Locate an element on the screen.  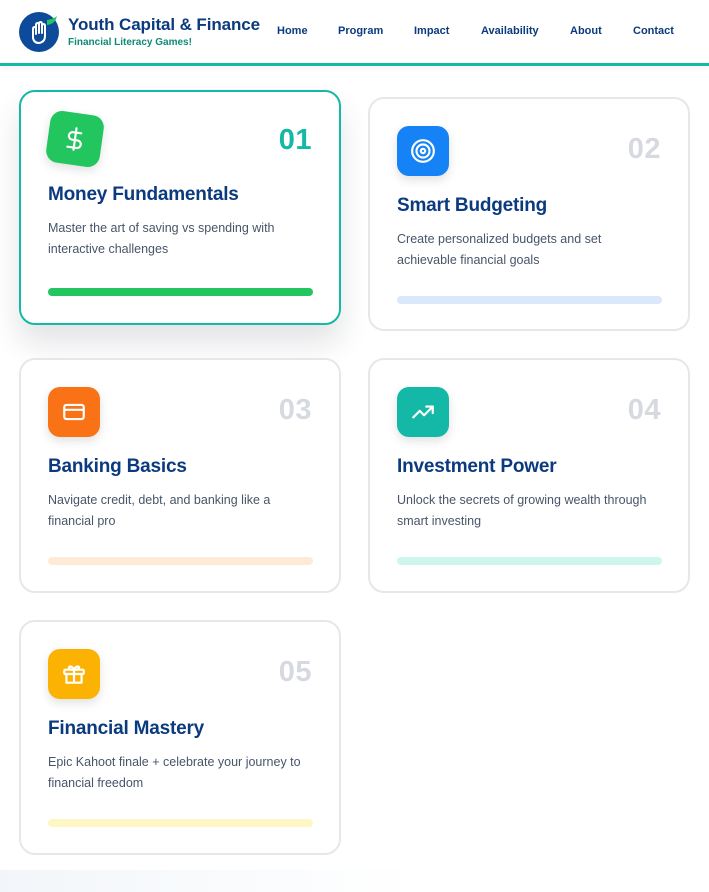
footer-shade is located at coordinates (210, 881).